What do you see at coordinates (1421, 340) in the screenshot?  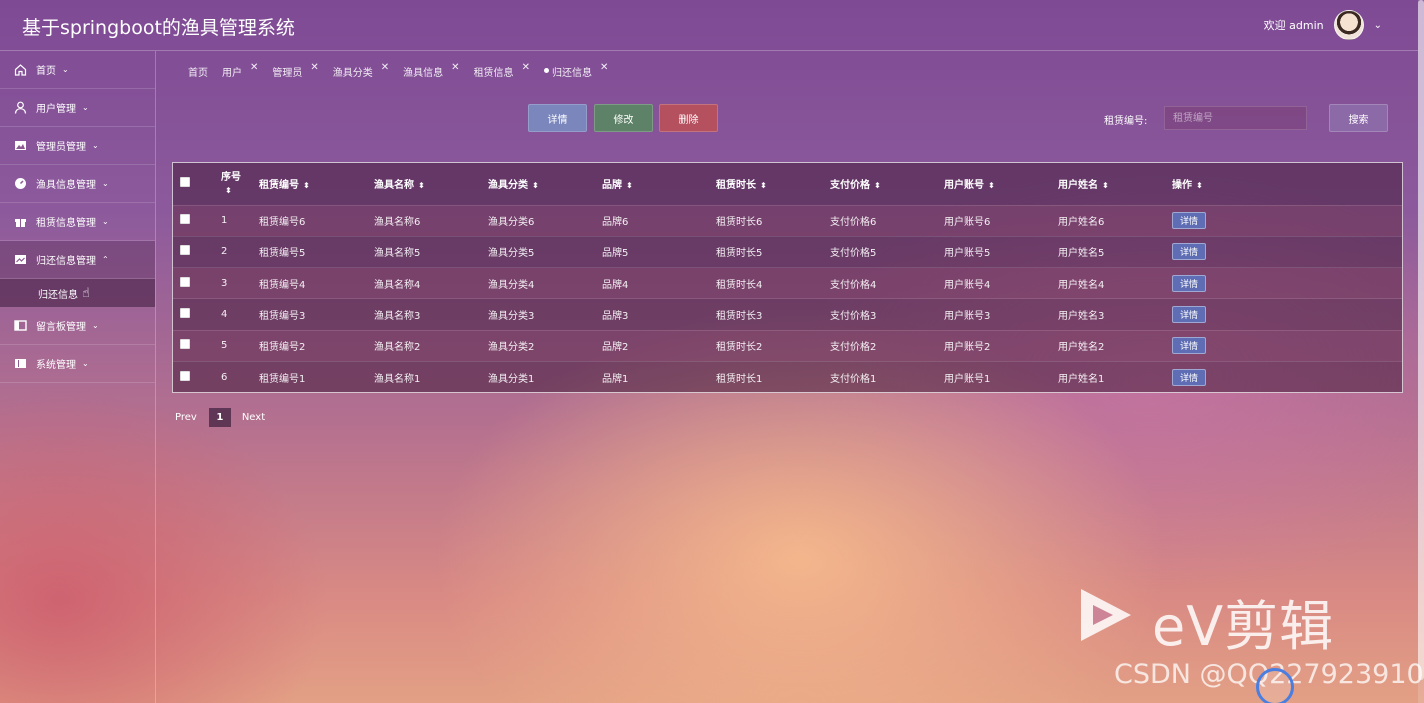 I see `scrollbar-thumb` at bounding box center [1421, 340].